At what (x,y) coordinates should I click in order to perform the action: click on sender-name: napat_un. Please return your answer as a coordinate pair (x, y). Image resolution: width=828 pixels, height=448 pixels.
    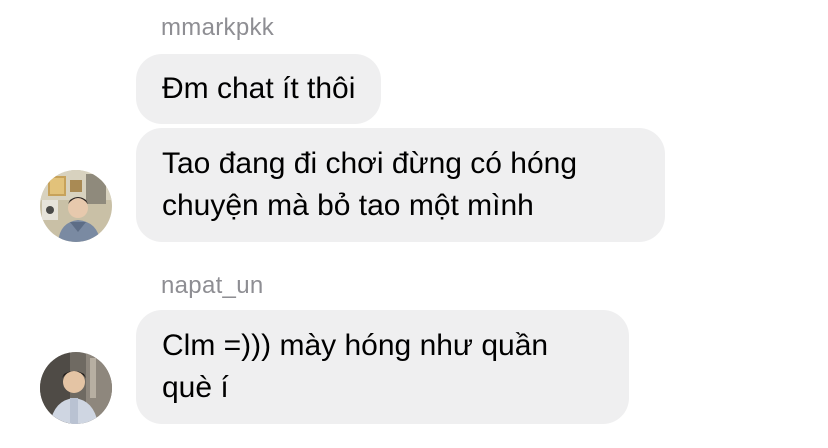
    Looking at the image, I should click on (212, 285).